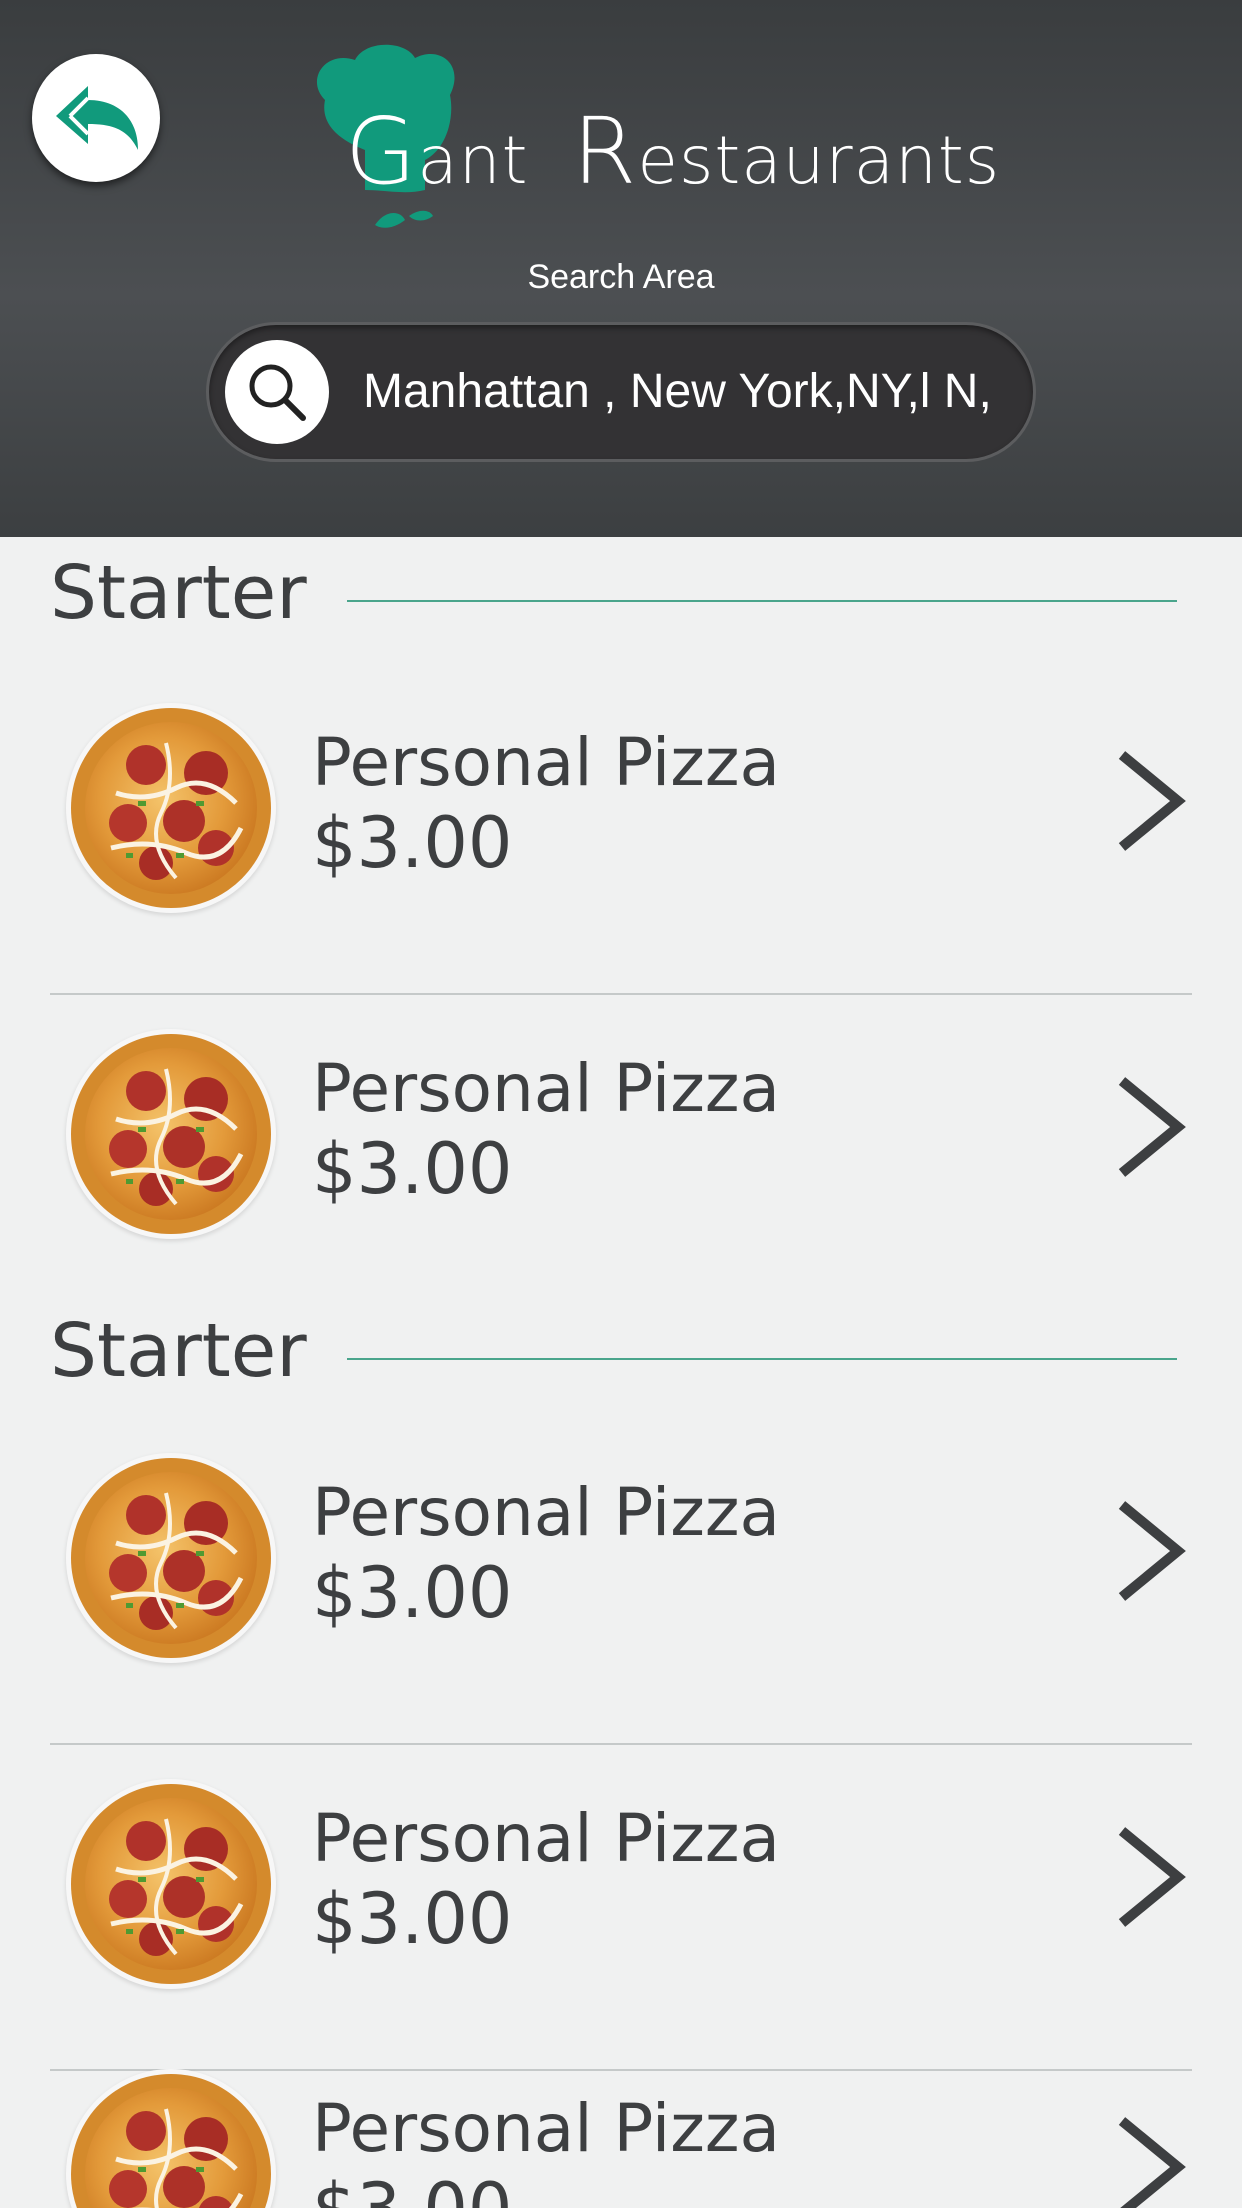  I want to click on search-button, so click(277, 392).